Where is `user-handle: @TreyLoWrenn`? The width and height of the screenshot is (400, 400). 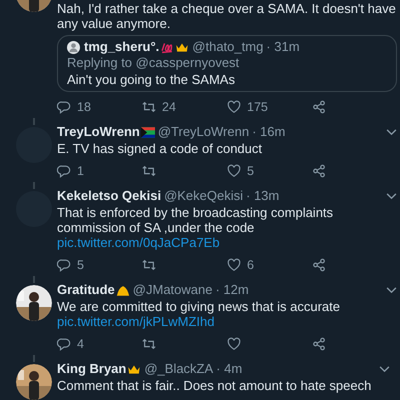 user-handle: @TreyLoWrenn is located at coordinates (204, 132).